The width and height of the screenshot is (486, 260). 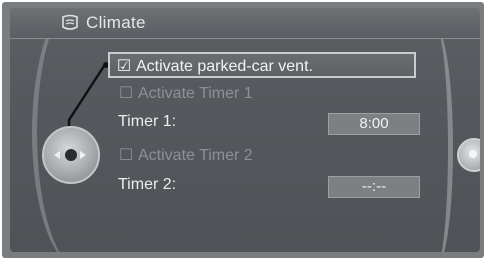 I want to click on menu-item-label: Activate Timer 2, so click(x=195, y=155).